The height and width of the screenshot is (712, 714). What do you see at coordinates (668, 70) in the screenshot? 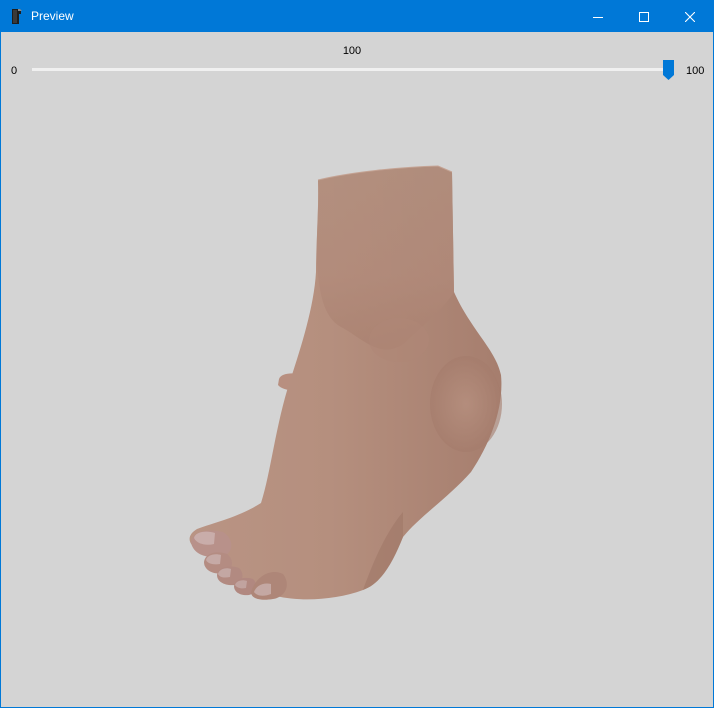
I see `slider-thumb` at bounding box center [668, 70].